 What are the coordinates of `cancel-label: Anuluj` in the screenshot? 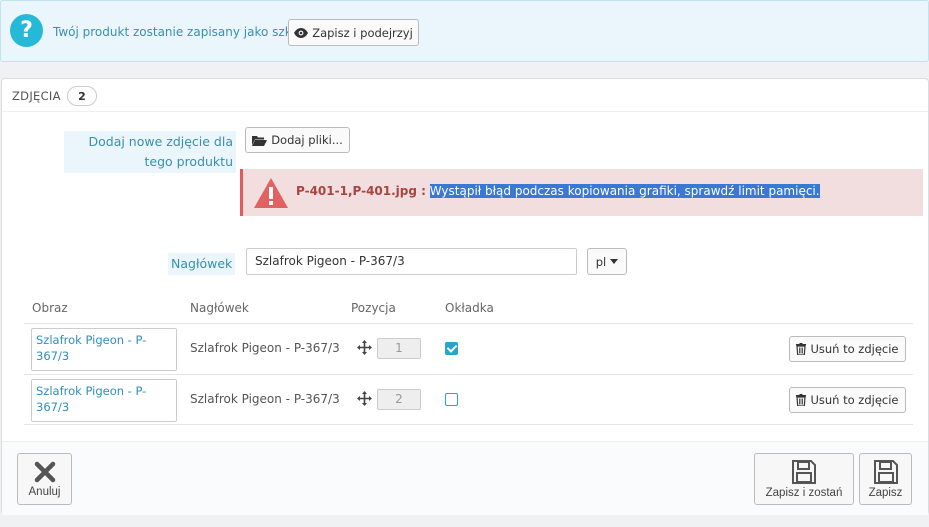 It's located at (44, 491).